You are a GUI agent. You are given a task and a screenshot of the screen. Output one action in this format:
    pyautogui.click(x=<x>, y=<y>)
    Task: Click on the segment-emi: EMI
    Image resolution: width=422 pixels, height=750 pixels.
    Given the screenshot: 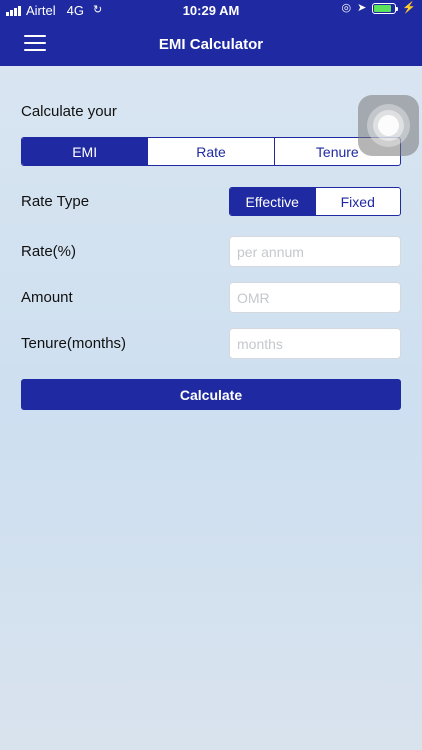 What is the action you would take?
    pyautogui.click(x=85, y=151)
    